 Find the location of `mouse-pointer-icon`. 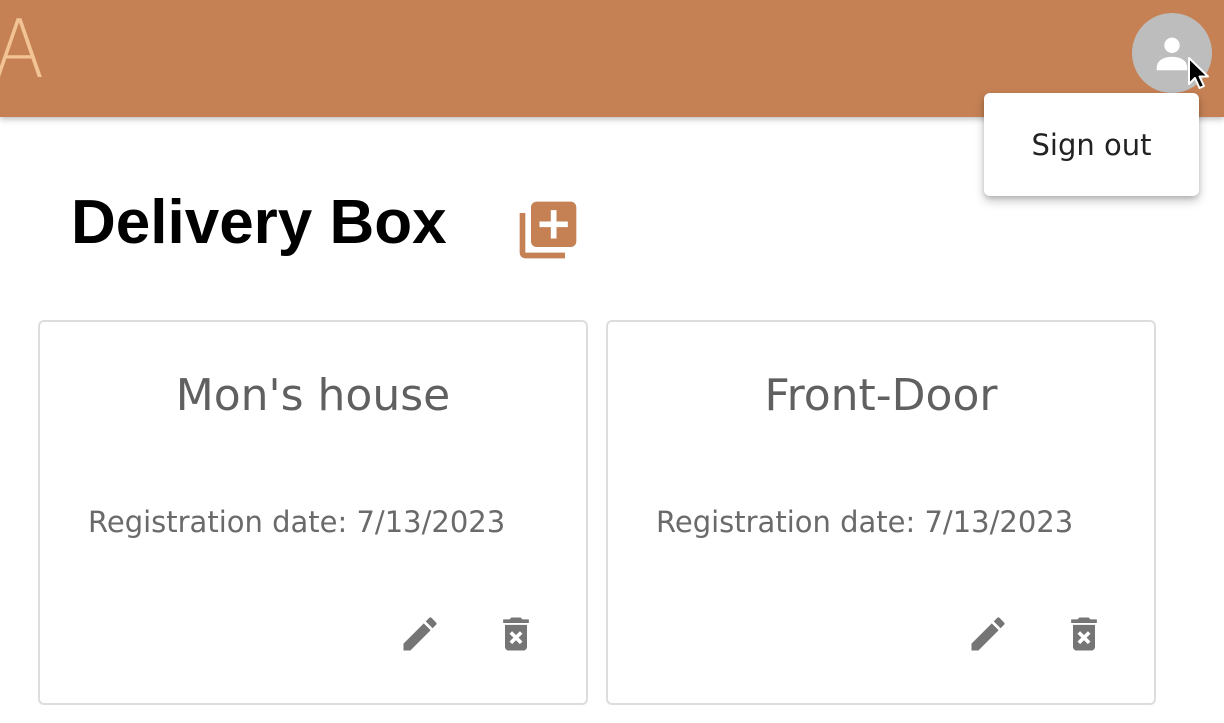

mouse-pointer-icon is located at coordinates (1198, 73).